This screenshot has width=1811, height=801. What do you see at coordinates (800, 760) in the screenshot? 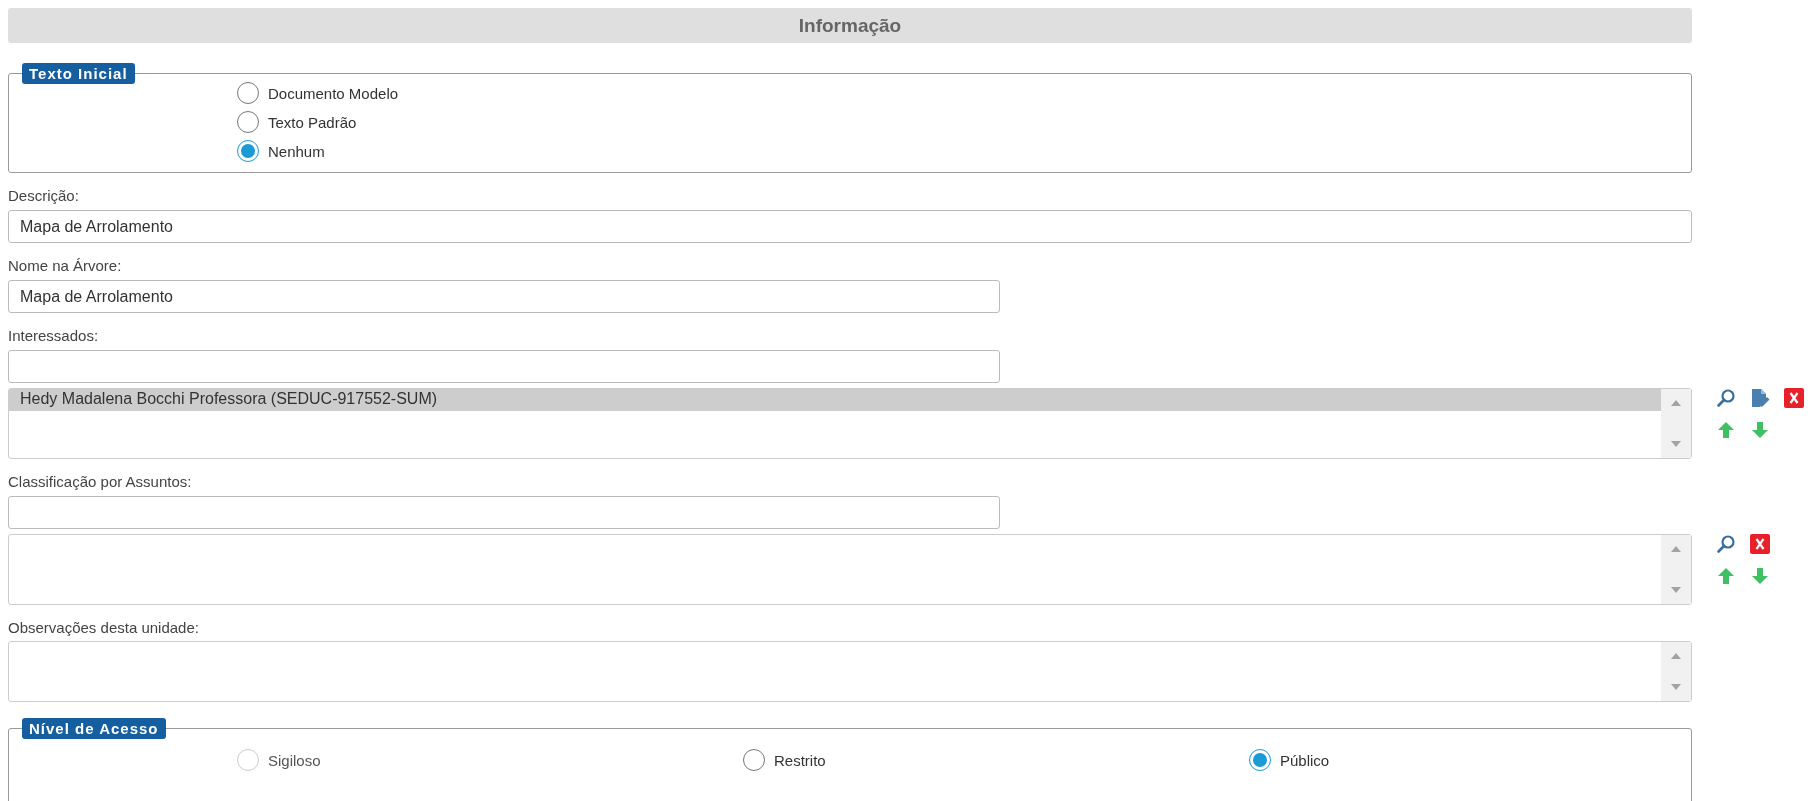
I see `radio-label: Restrito` at bounding box center [800, 760].